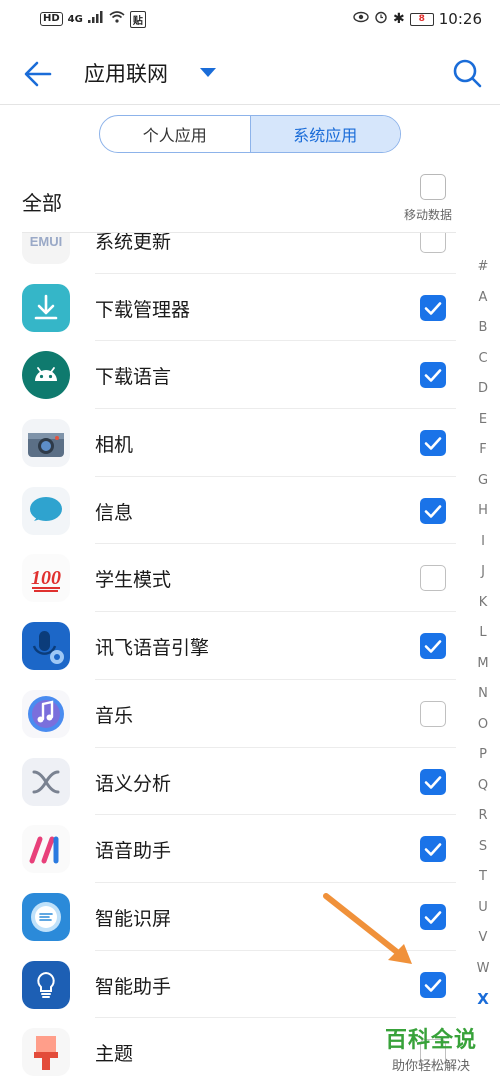  What do you see at coordinates (231, 646) in the screenshot?
I see `app-row: 讯飞语音引擎` at bounding box center [231, 646].